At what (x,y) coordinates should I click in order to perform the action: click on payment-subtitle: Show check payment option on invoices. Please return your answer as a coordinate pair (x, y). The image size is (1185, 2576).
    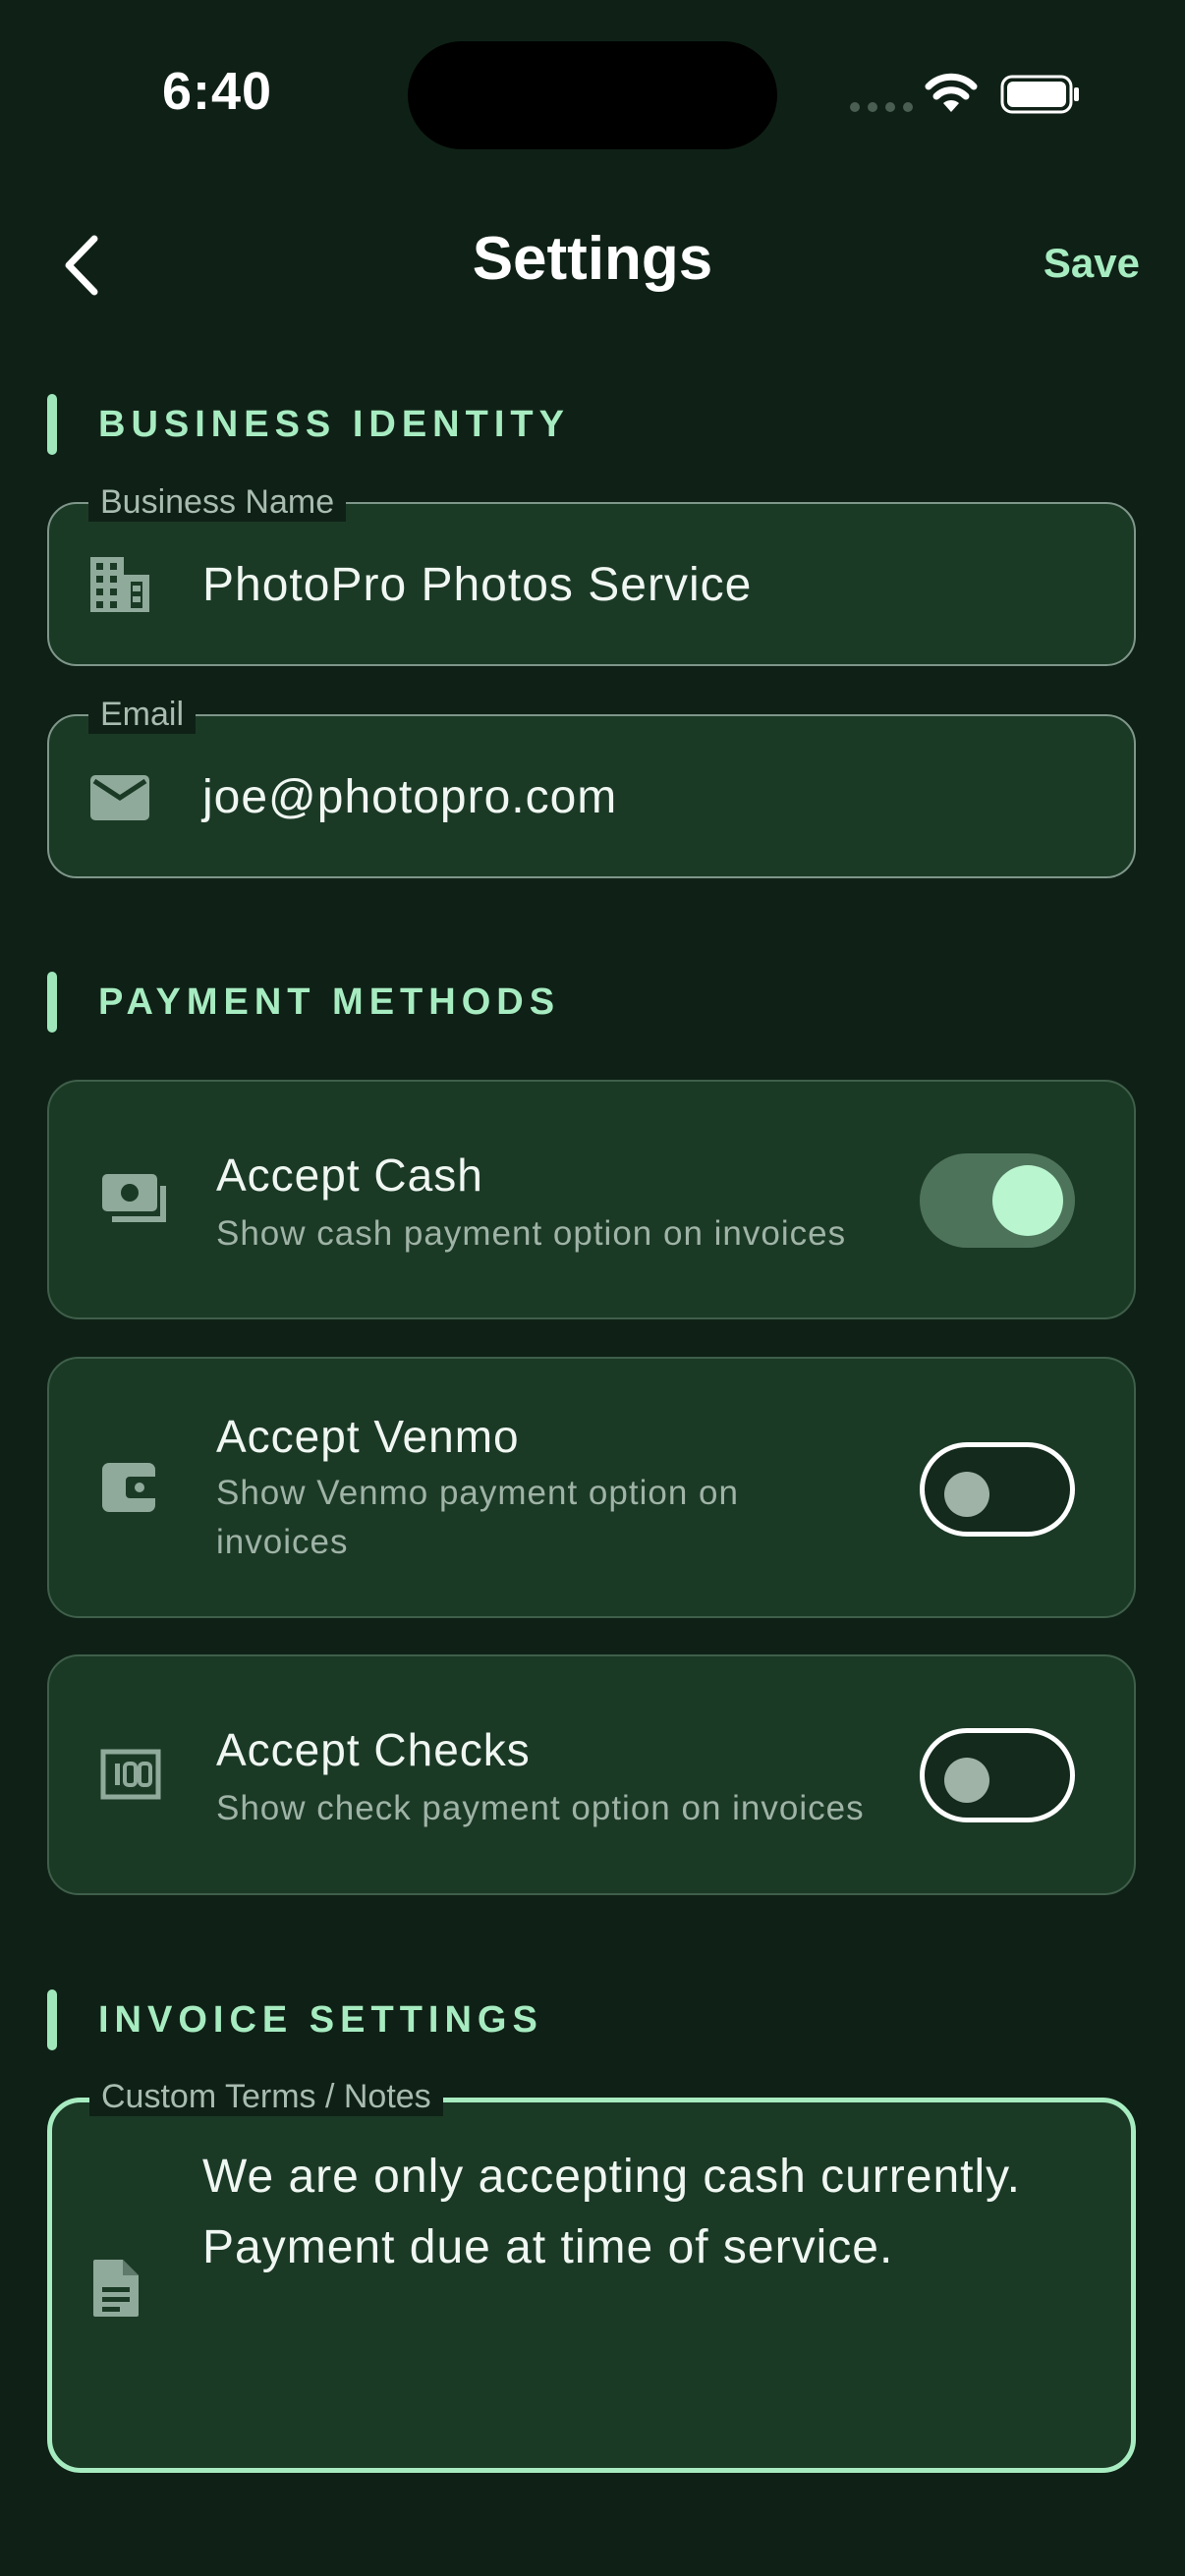
    Looking at the image, I should click on (540, 1808).